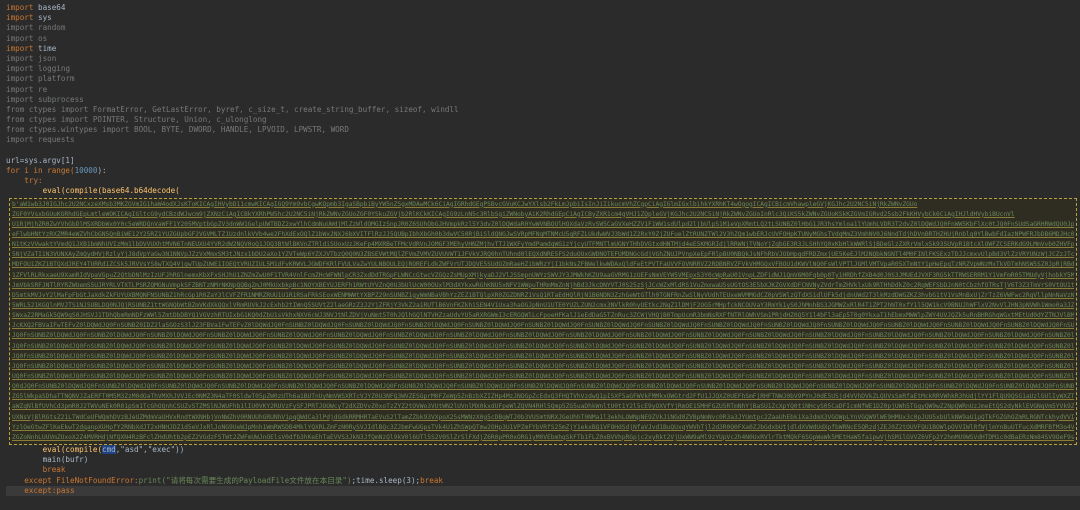 This screenshot has width=1080, height=510. Describe the element at coordinates (543, 79) in the screenshot. I see `import-line: import platform` at that location.